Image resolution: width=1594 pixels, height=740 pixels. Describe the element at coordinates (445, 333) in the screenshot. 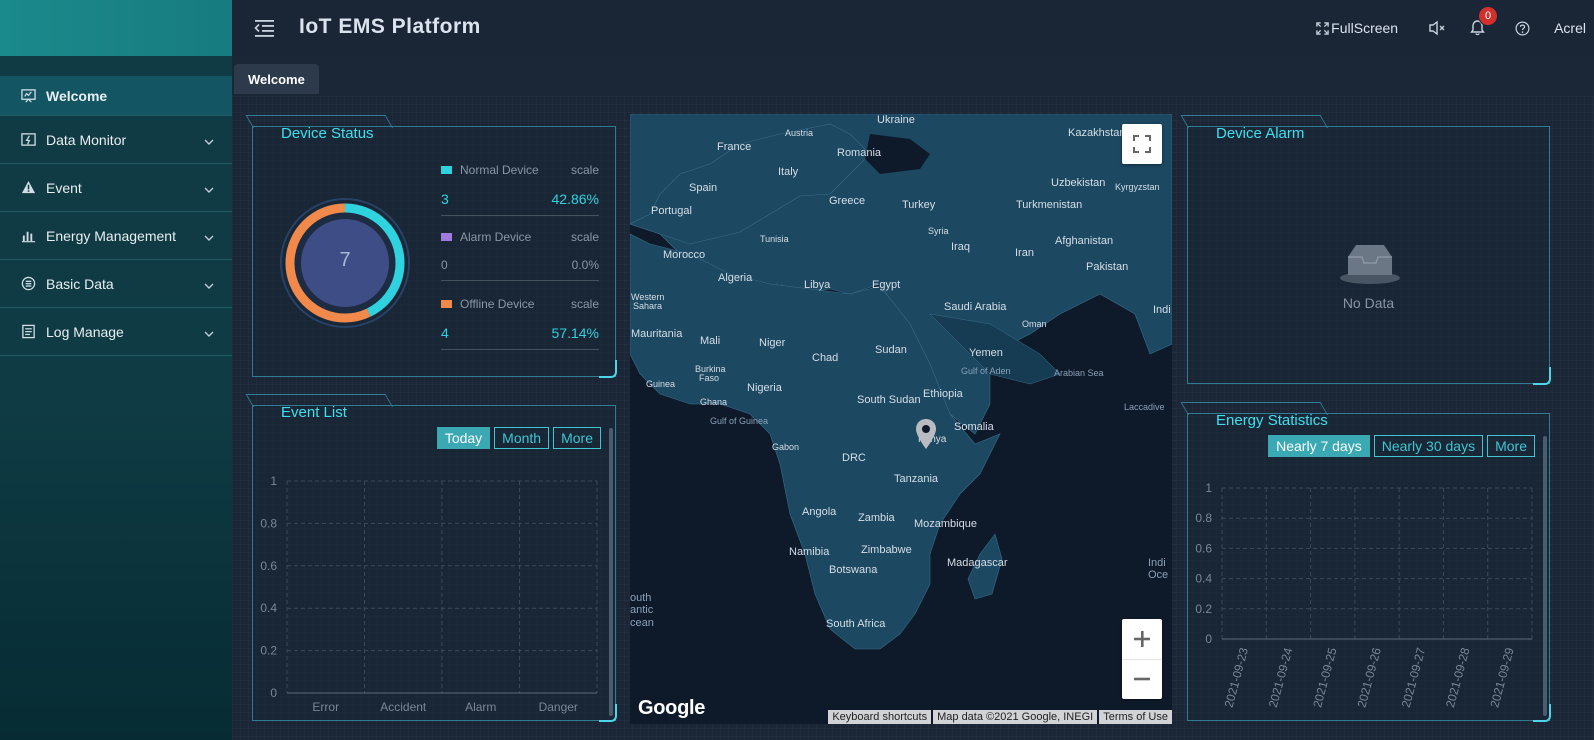

I see `legend-count: 4` at that location.